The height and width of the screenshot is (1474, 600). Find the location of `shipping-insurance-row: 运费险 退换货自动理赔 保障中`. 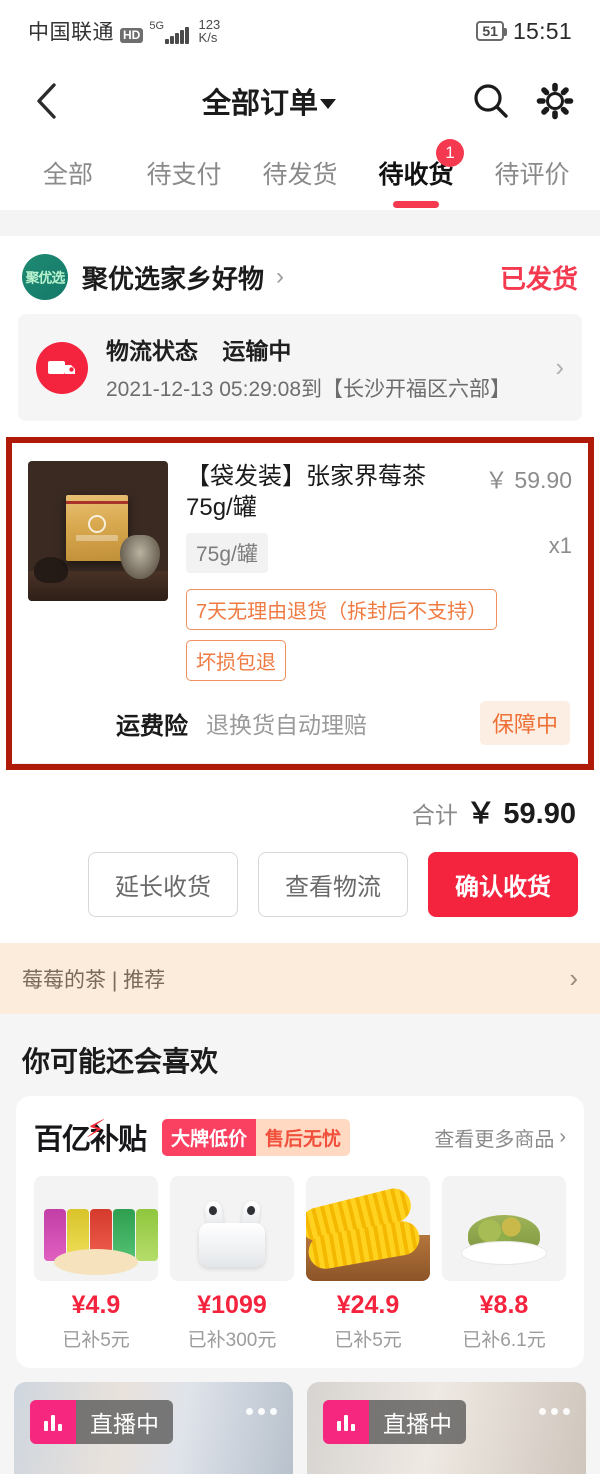

shipping-insurance-row: 运费险 退换货自动理赔 保障中 is located at coordinates (300, 726).